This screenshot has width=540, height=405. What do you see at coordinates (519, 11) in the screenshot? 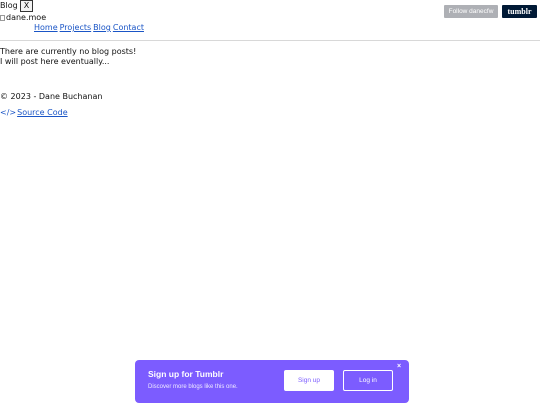
I see `tumblr-logo-button: tumblr` at bounding box center [519, 11].